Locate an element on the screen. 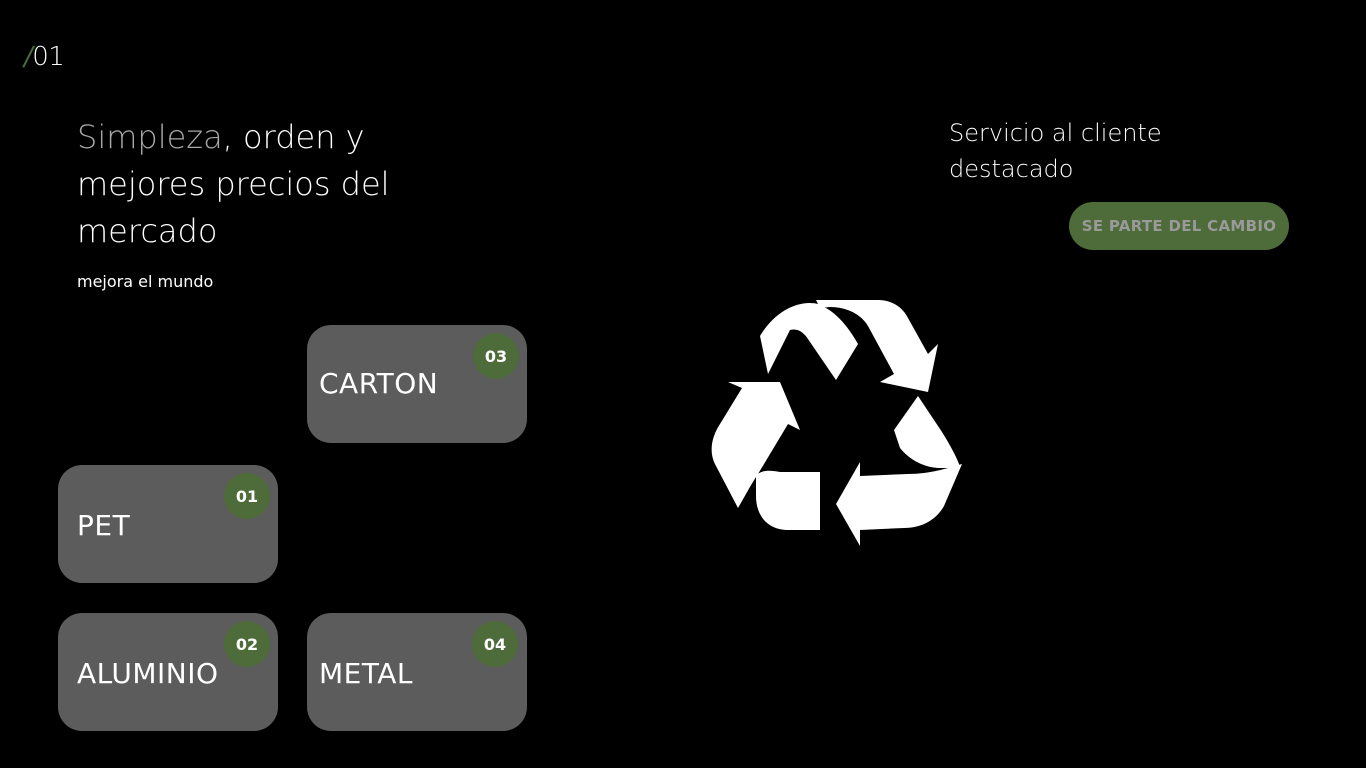 The width and height of the screenshot is (1366, 768). material-card-carton: CARTON 03 is located at coordinates (417, 384).